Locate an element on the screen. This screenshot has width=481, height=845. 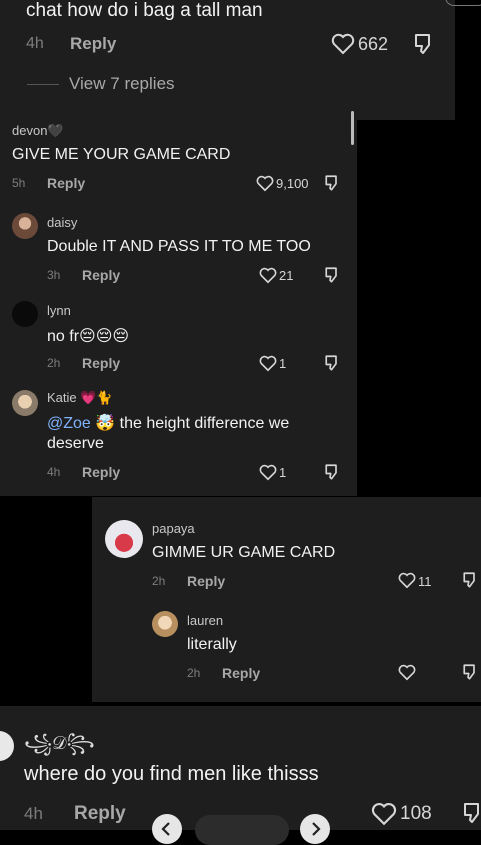
comment-username: lauren is located at coordinates (205, 620).